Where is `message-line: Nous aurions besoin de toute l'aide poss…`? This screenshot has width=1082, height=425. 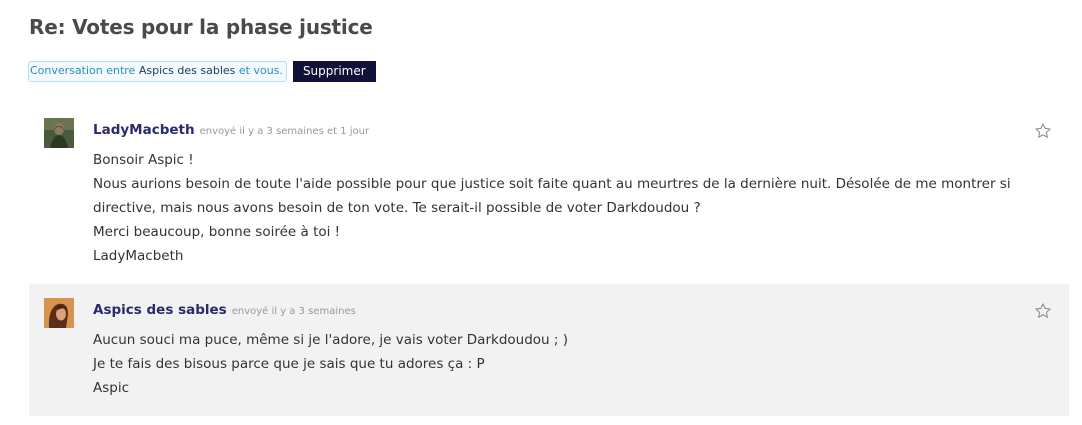
message-line: Nous aurions besoin de toute l'aide poss… is located at coordinates (552, 184).